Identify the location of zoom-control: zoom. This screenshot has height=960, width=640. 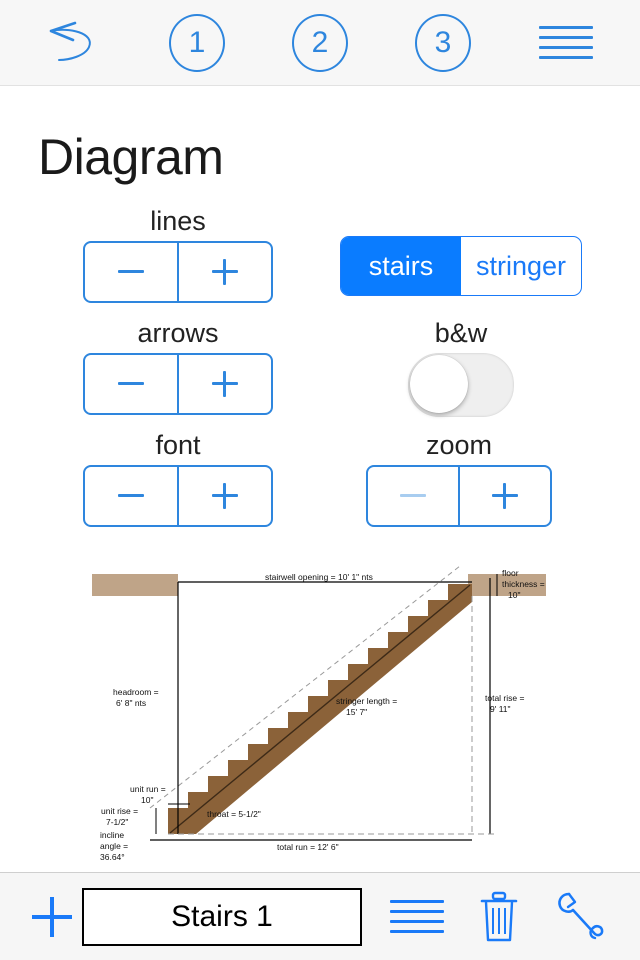
(459, 478).